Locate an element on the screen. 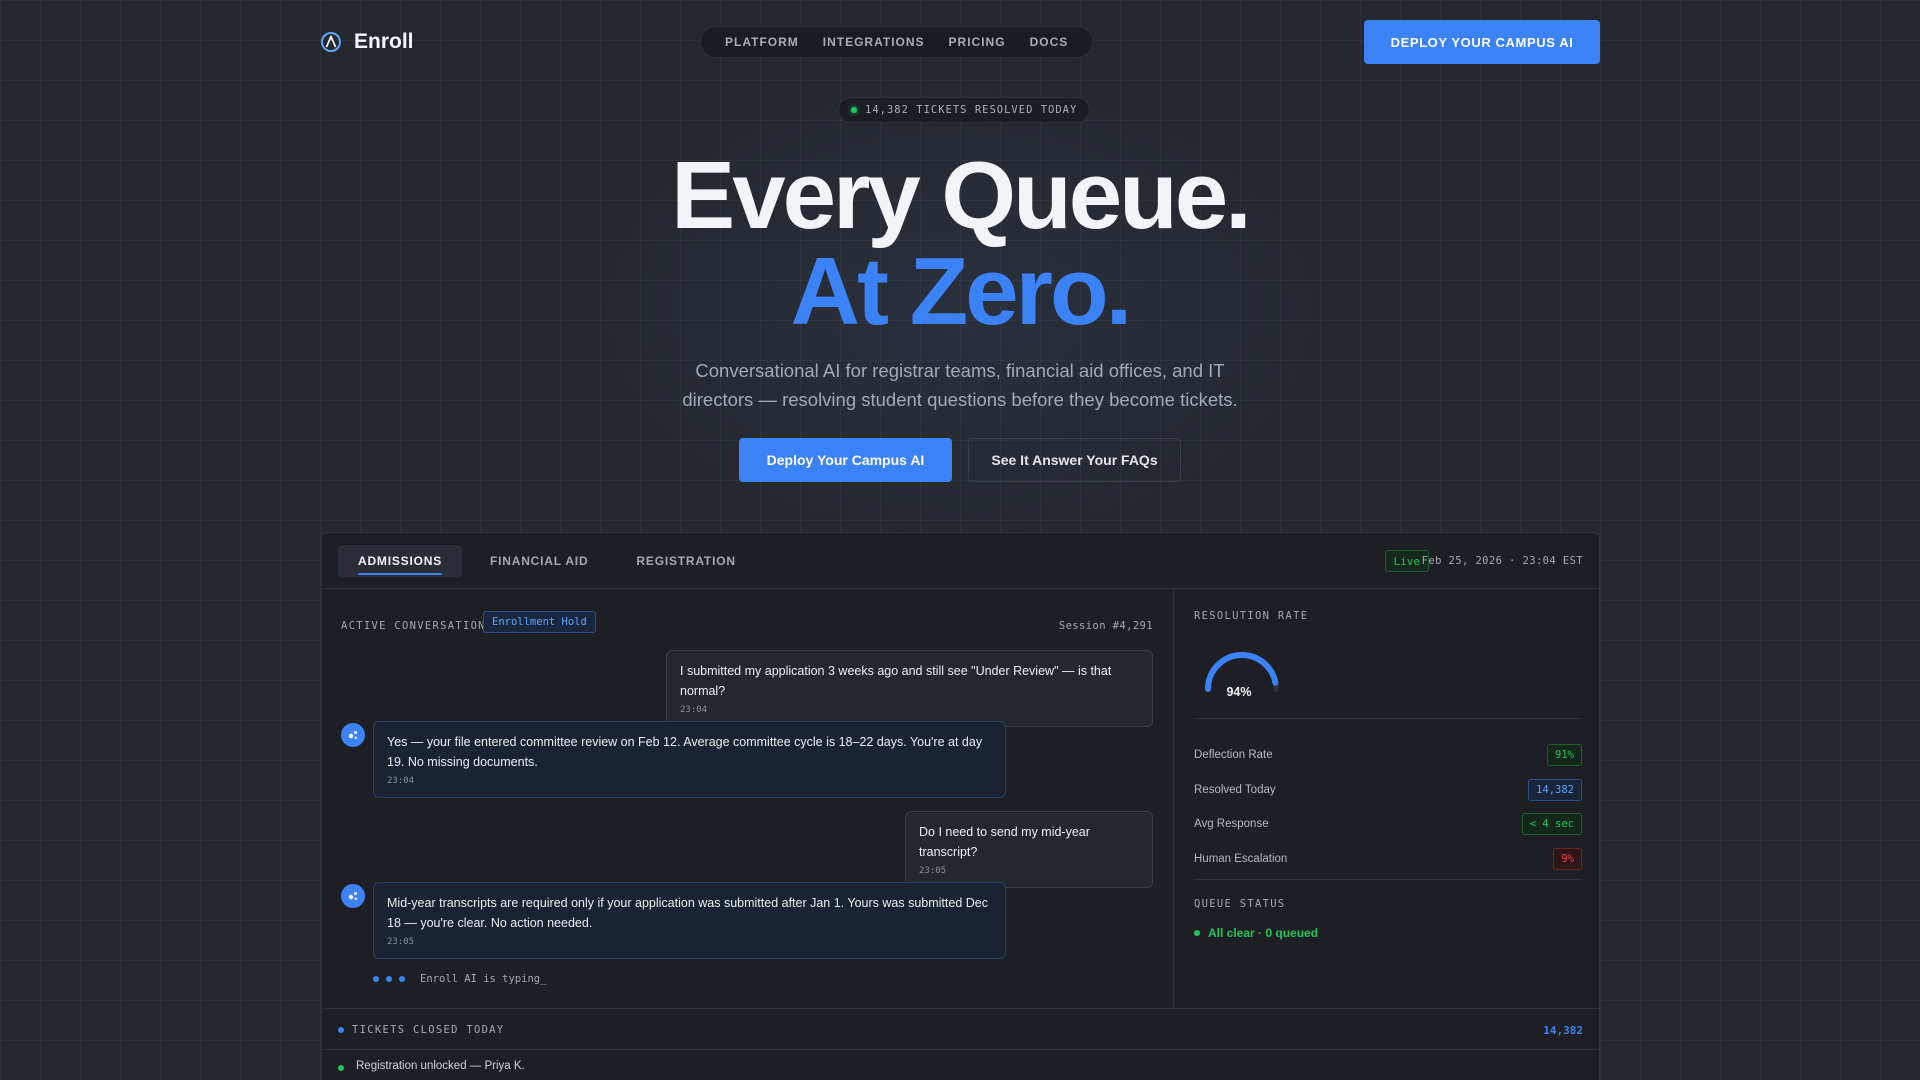 Image resolution: width=1920 pixels, height=1080 pixels. ticker-label: TICKETS CLOSED TODAY is located at coordinates (428, 1030).